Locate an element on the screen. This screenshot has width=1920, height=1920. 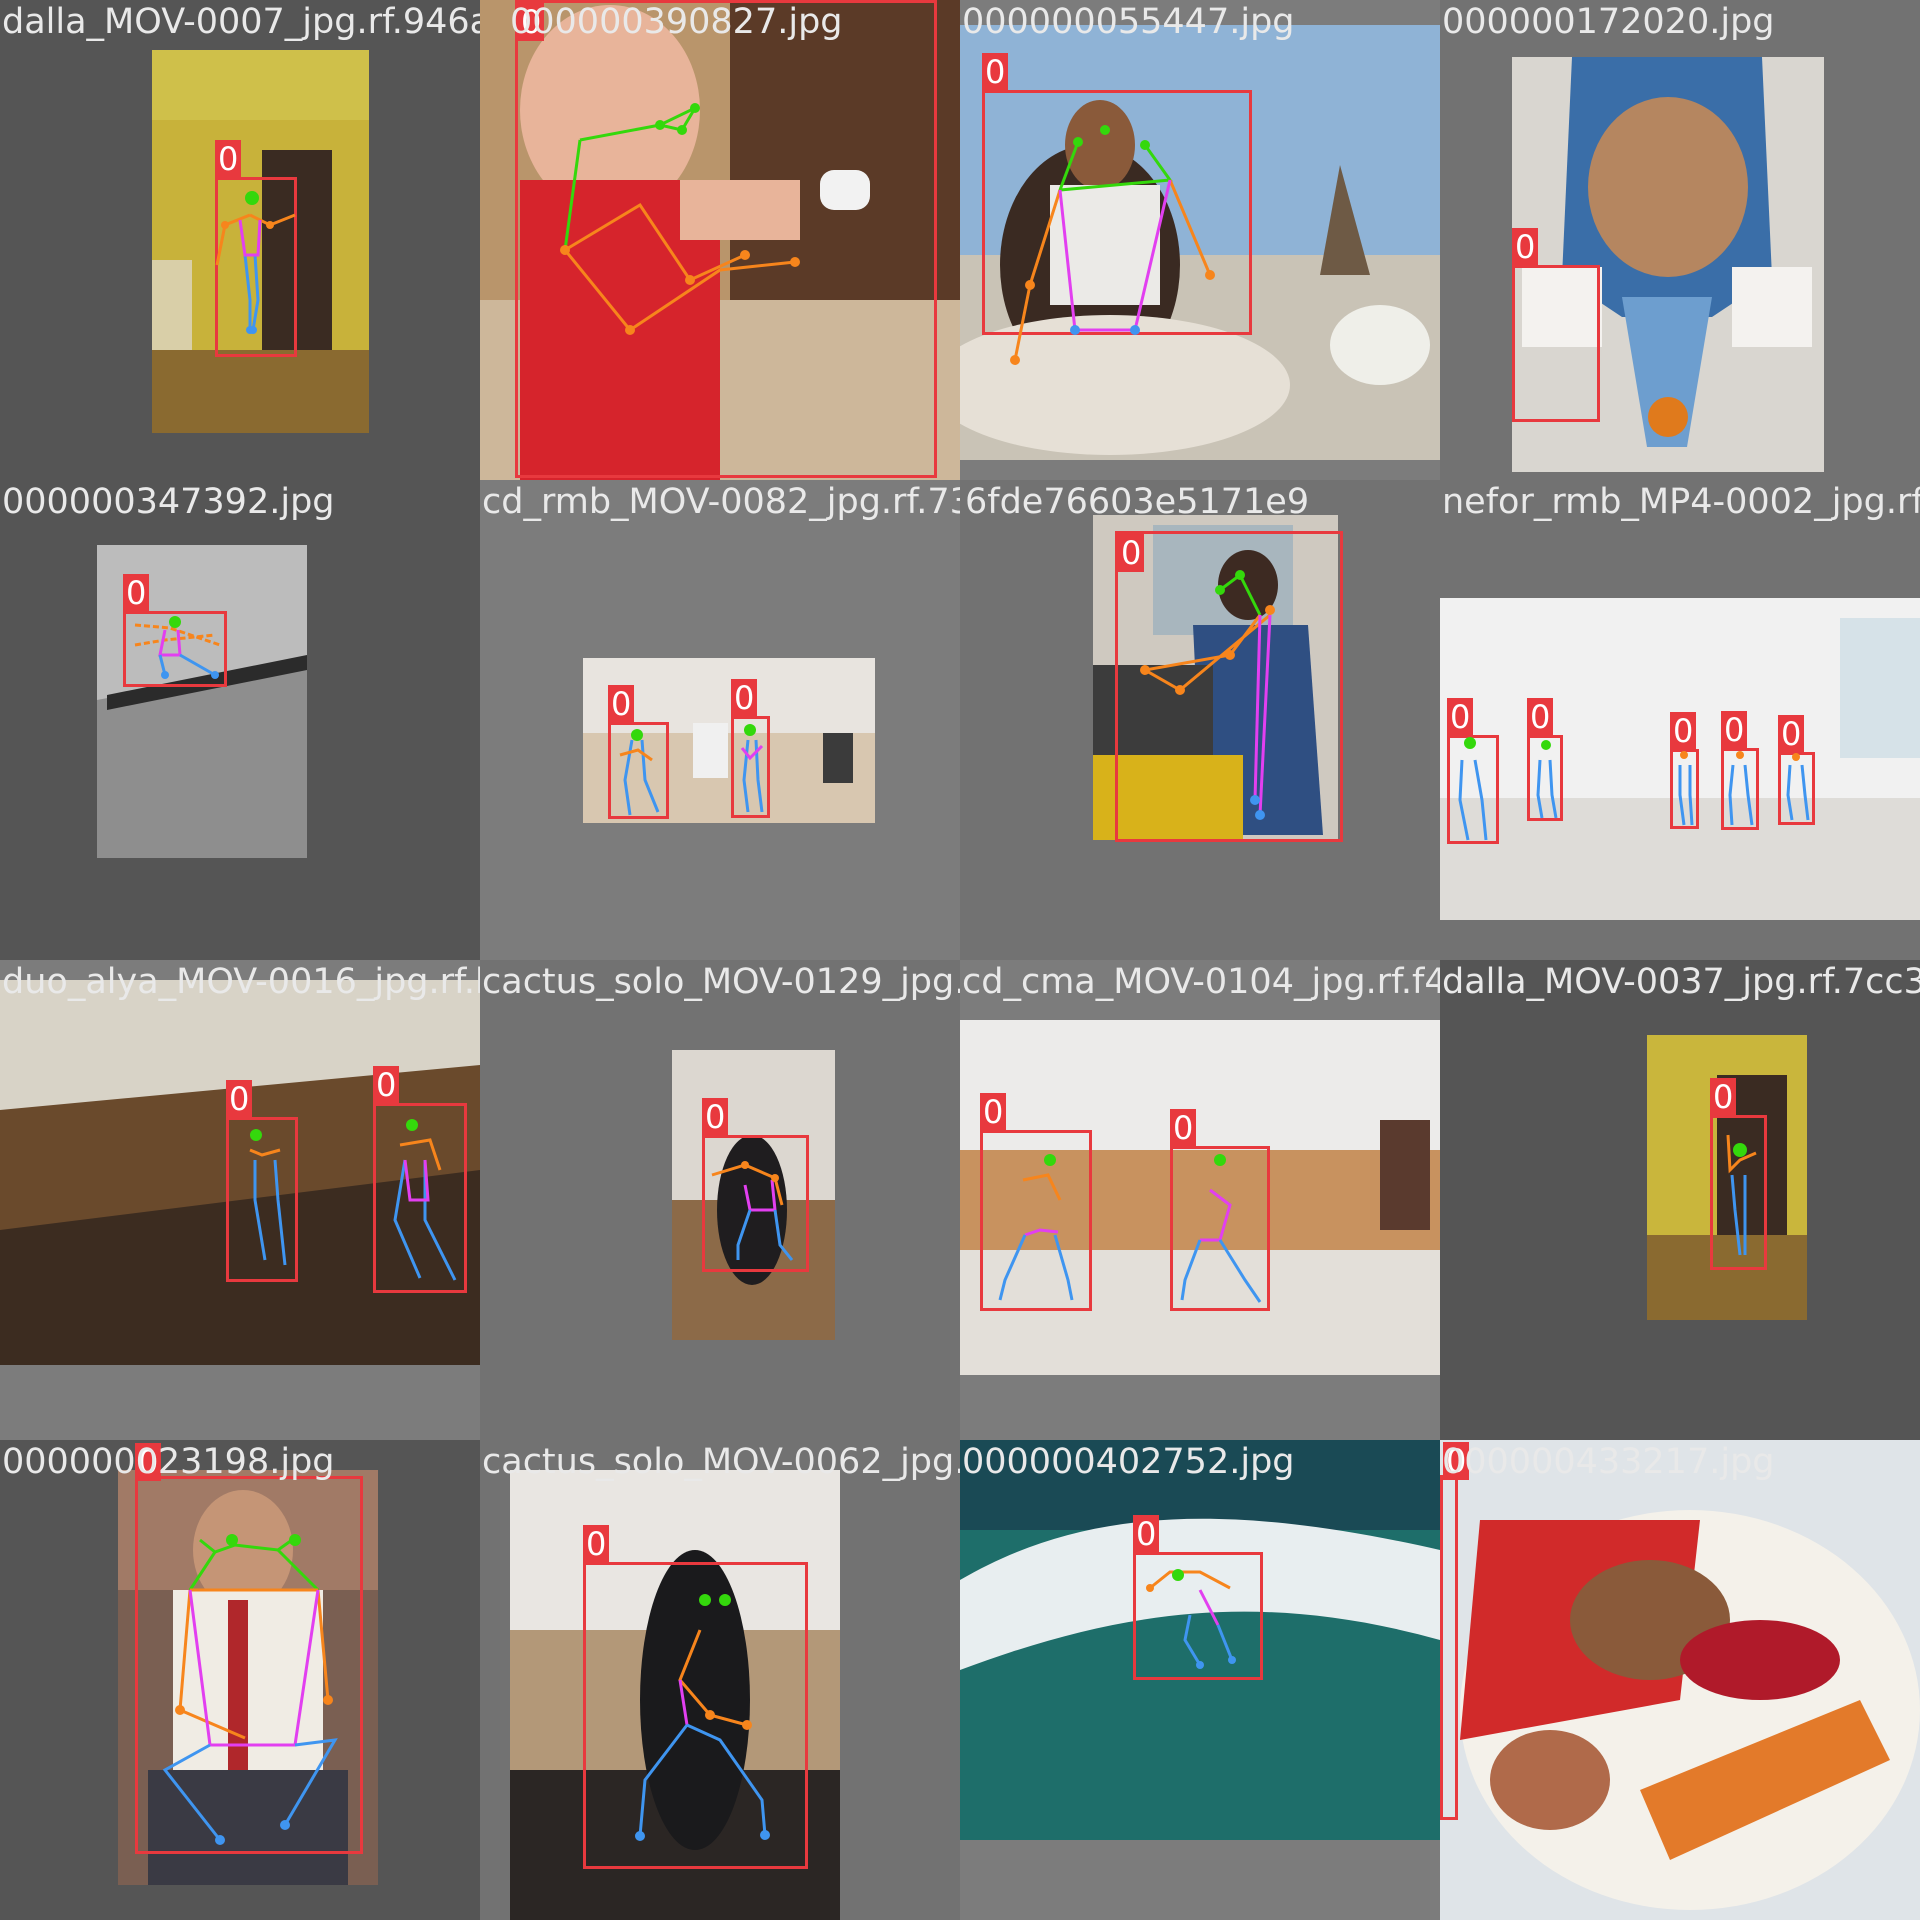
food-platter-photo is located at coordinates (1680, 1680).